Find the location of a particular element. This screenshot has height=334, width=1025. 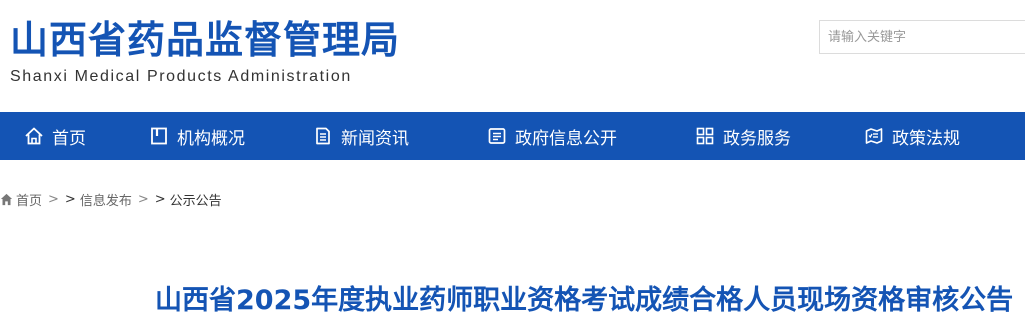

document-icon is located at coordinates (159, 136).